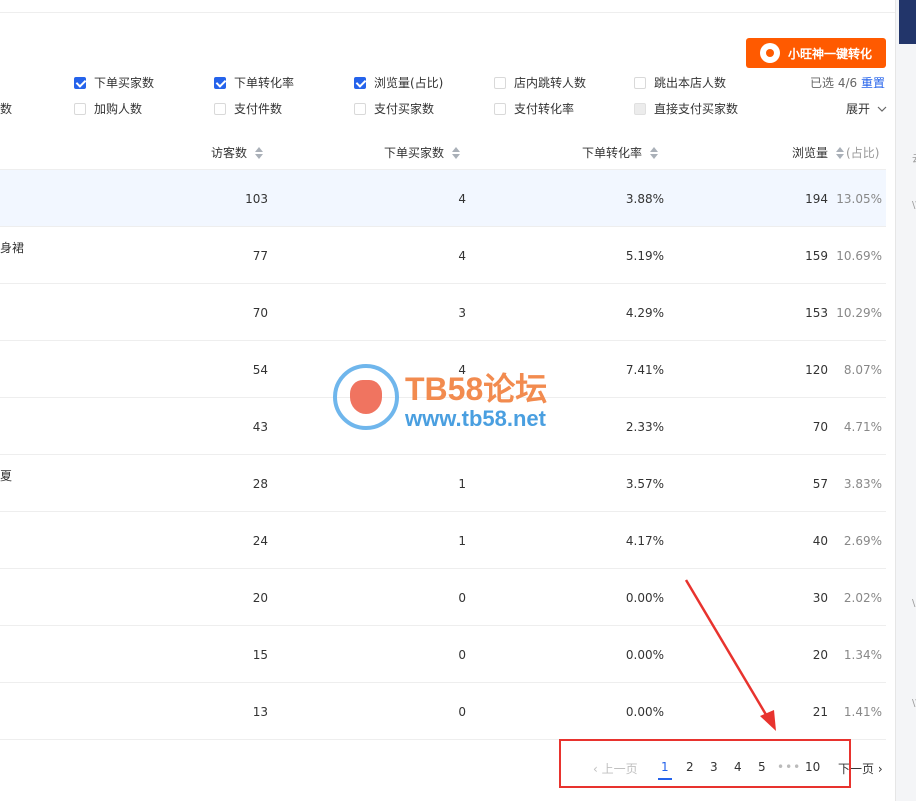 The height and width of the screenshot is (801, 916). Describe the element at coordinates (550, 83) in the screenshot. I see `metric-label: 店内跳转人数` at that location.